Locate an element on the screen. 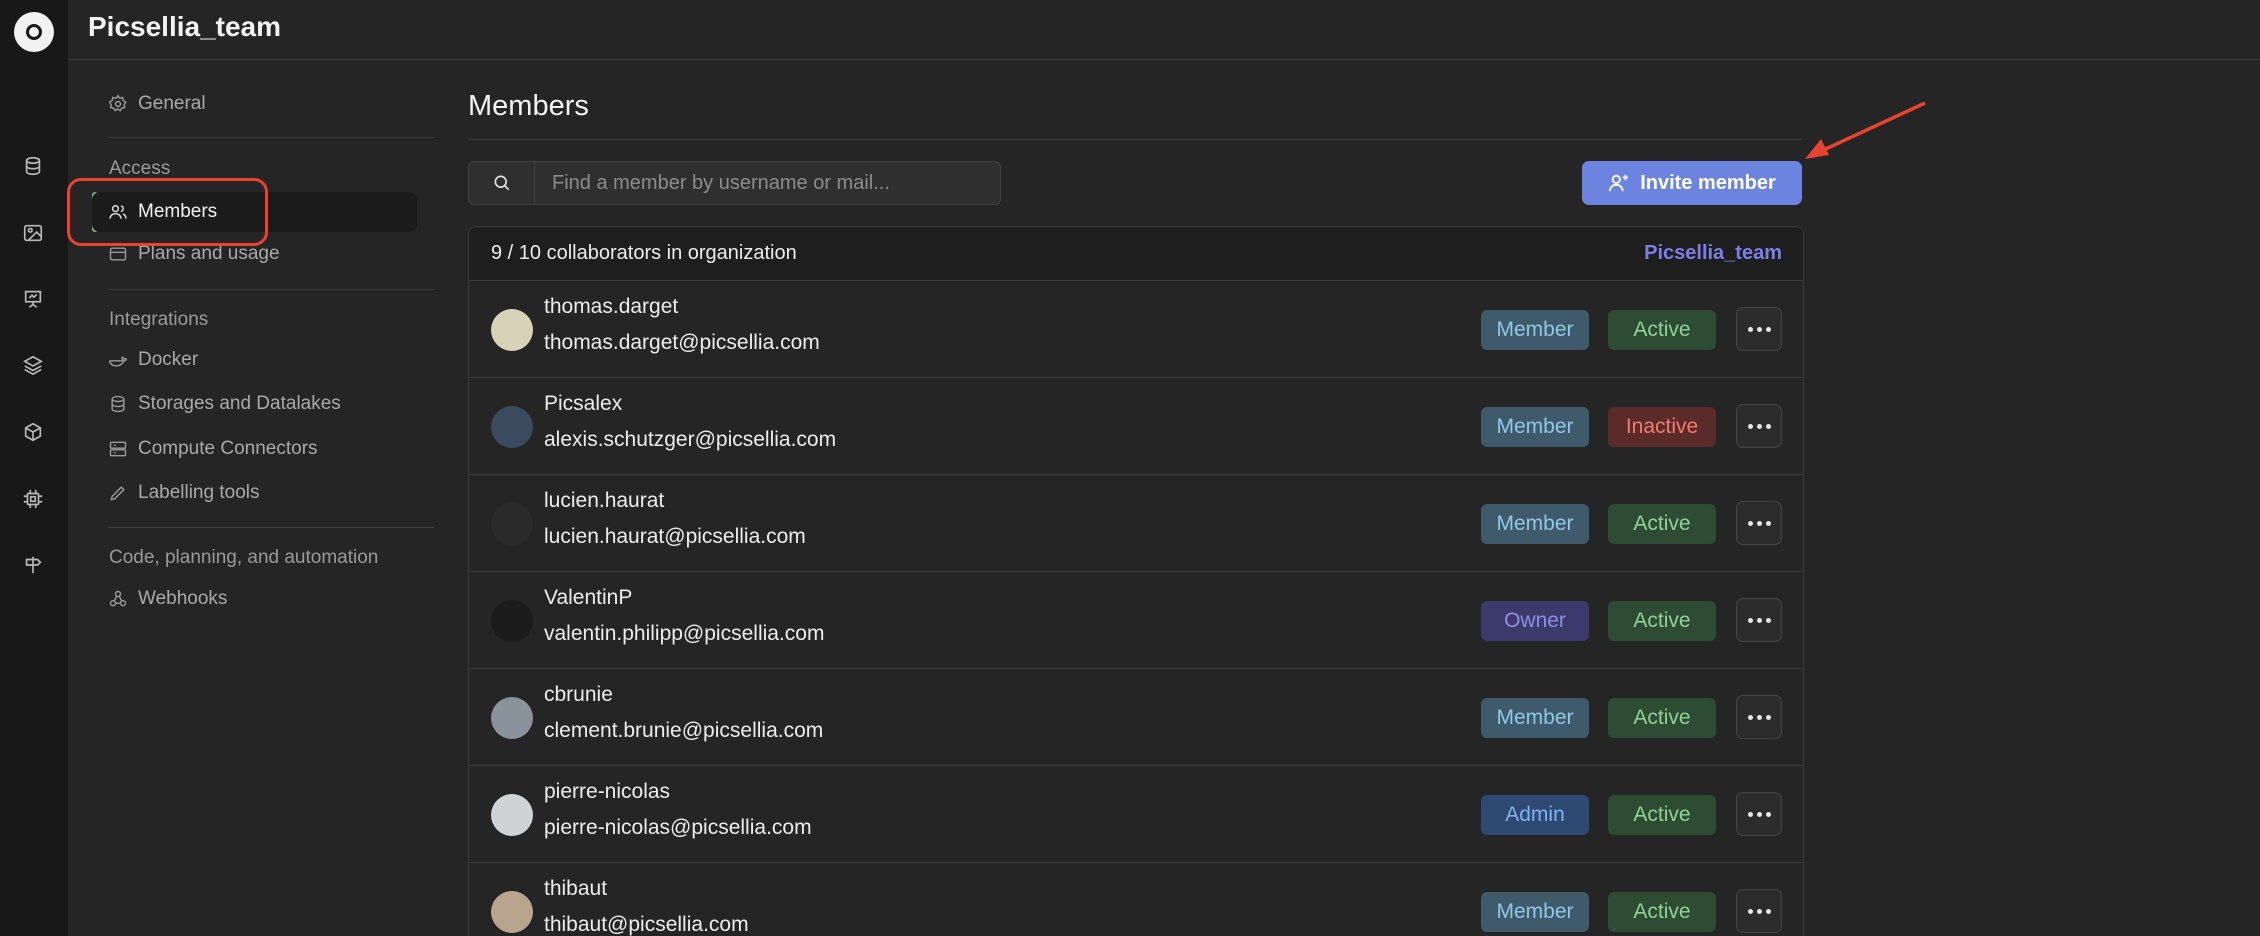  member-search is located at coordinates (734, 183).